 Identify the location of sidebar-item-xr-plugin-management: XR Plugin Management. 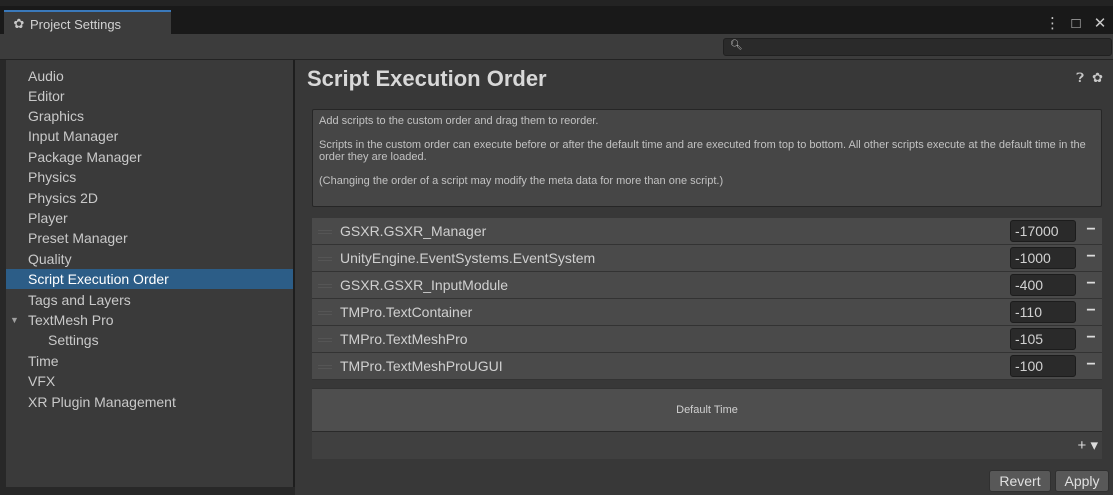
(149, 402).